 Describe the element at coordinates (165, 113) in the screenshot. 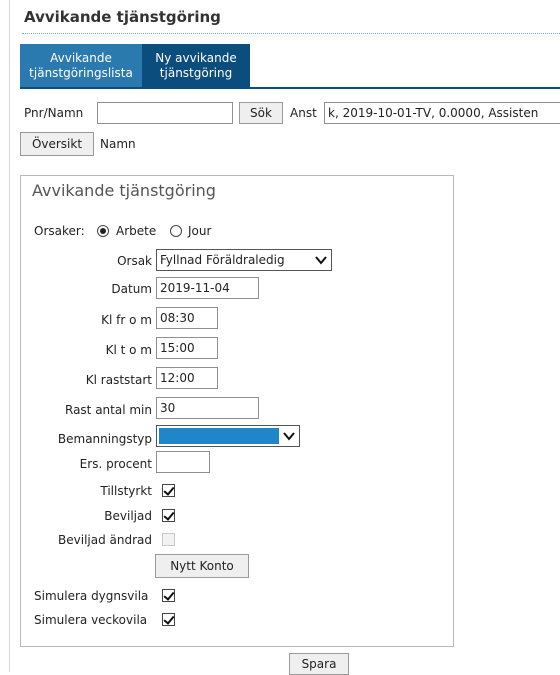

I see `pnr-input` at that location.